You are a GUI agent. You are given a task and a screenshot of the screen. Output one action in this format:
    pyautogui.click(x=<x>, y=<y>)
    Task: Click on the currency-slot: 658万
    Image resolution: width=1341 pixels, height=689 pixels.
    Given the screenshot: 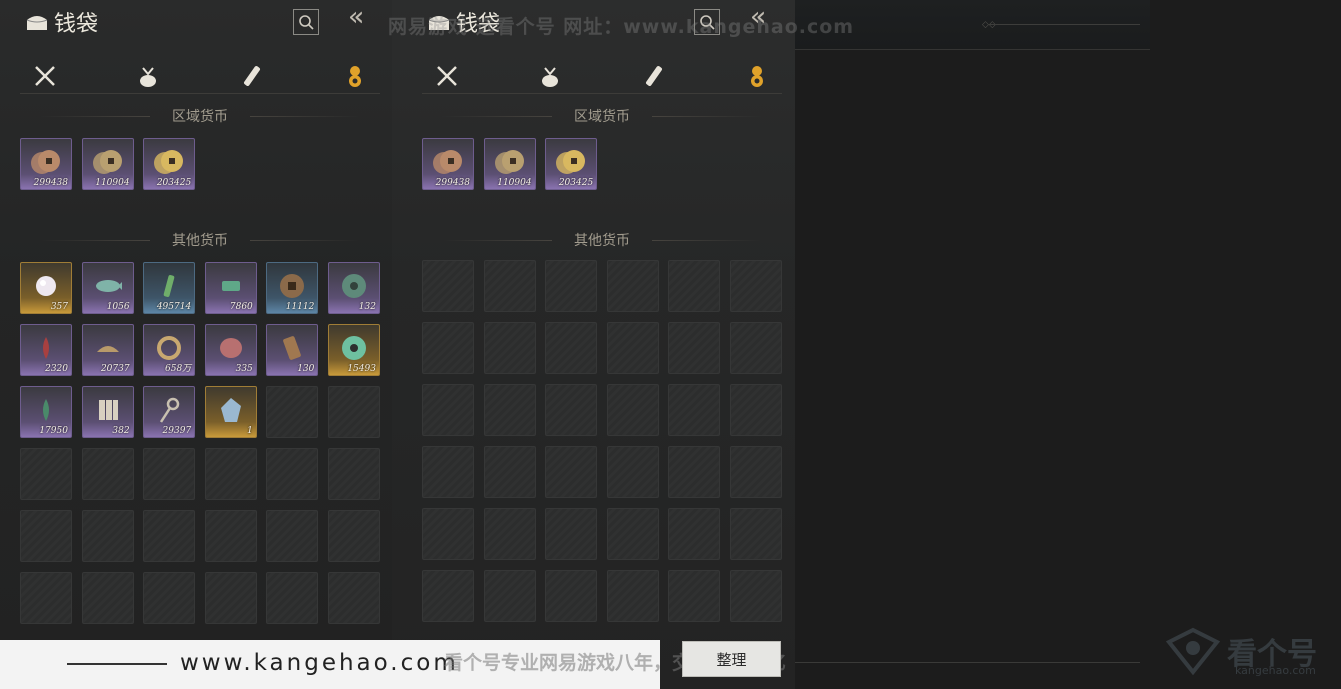 What is the action you would take?
    pyautogui.click(x=169, y=350)
    